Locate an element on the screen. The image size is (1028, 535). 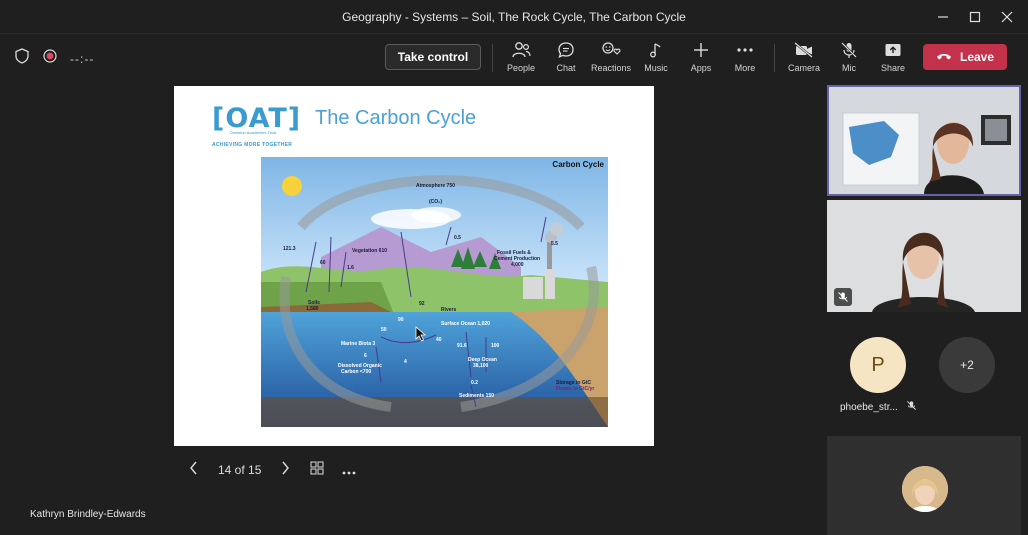
flux-1-6: 1.6 is located at coordinates (350, 268).